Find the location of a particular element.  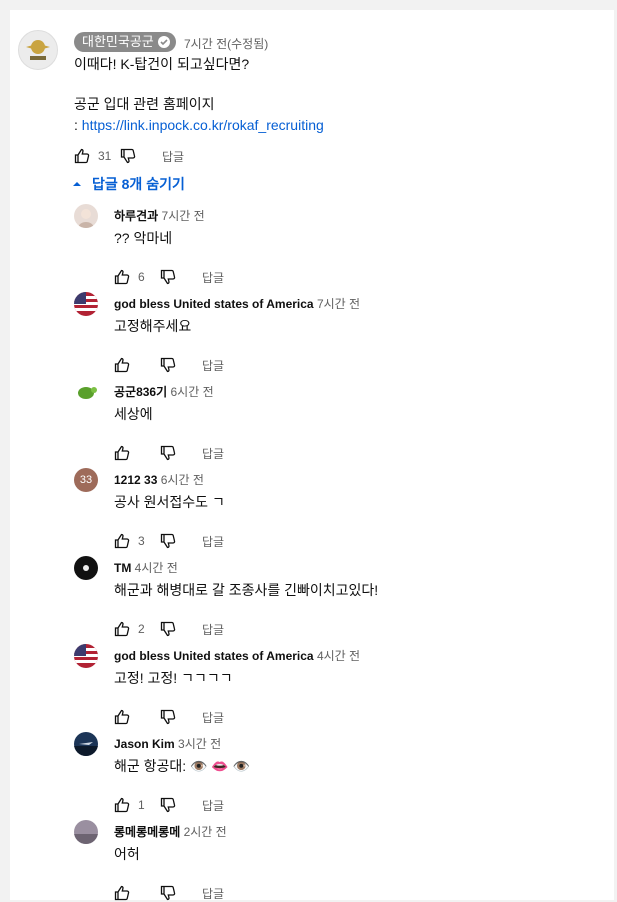

reply-author-line: 하루견과 7시간 전 is located at coordinates (159, 215).